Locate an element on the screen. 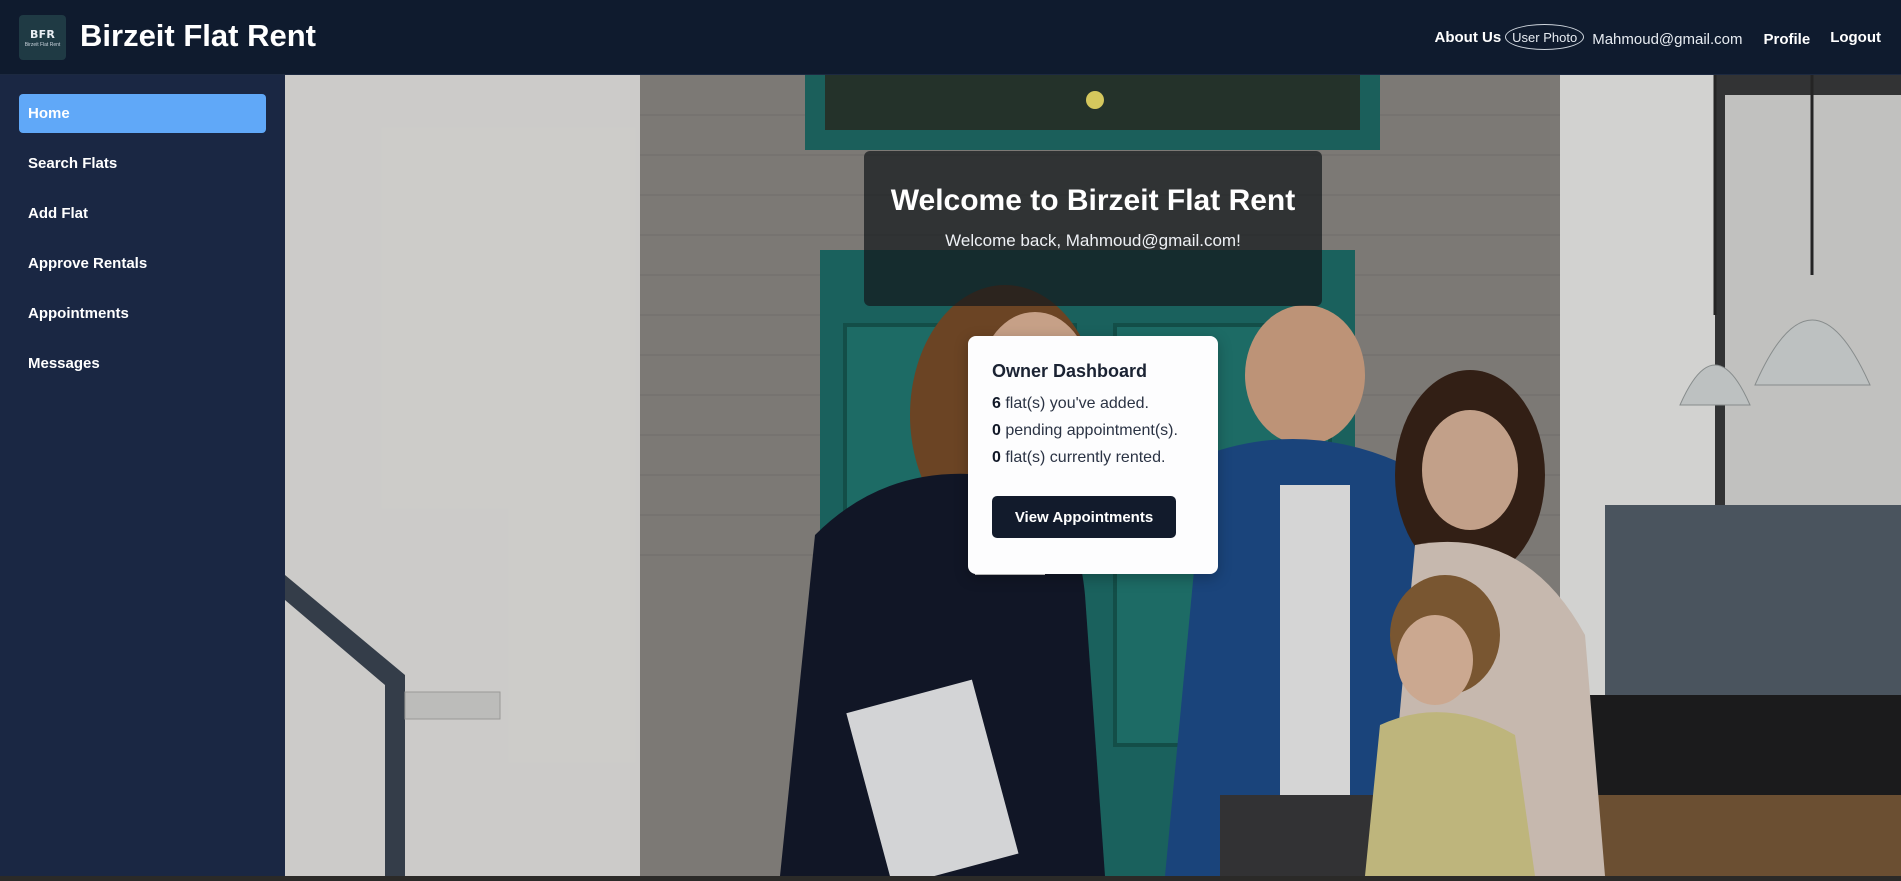 The height and width of the screenshot is (881, 1901). sidebar-item-approve-rentals: Approve Rentals is located at coordinates (142, 263).